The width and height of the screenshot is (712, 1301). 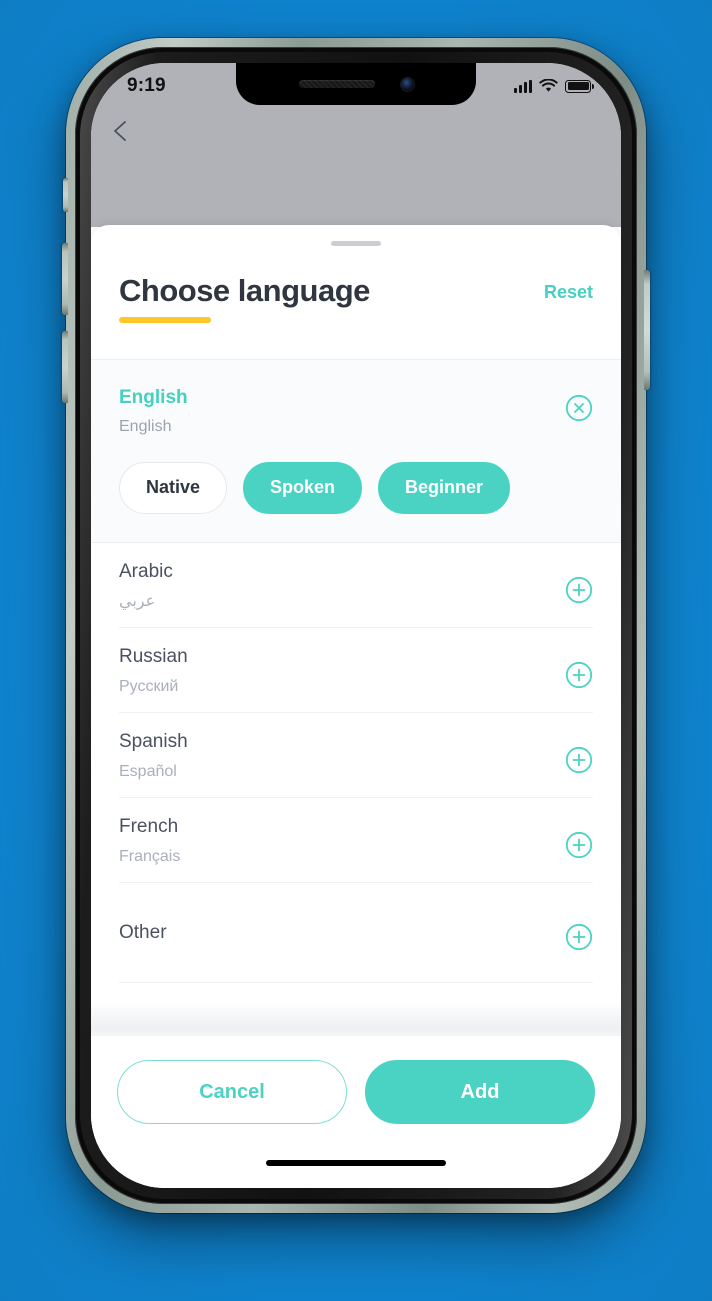 What do you see at coordinates (568, 288) in the screenshot?
I see `reset-button: Reset` at bounding box center [568, 288].